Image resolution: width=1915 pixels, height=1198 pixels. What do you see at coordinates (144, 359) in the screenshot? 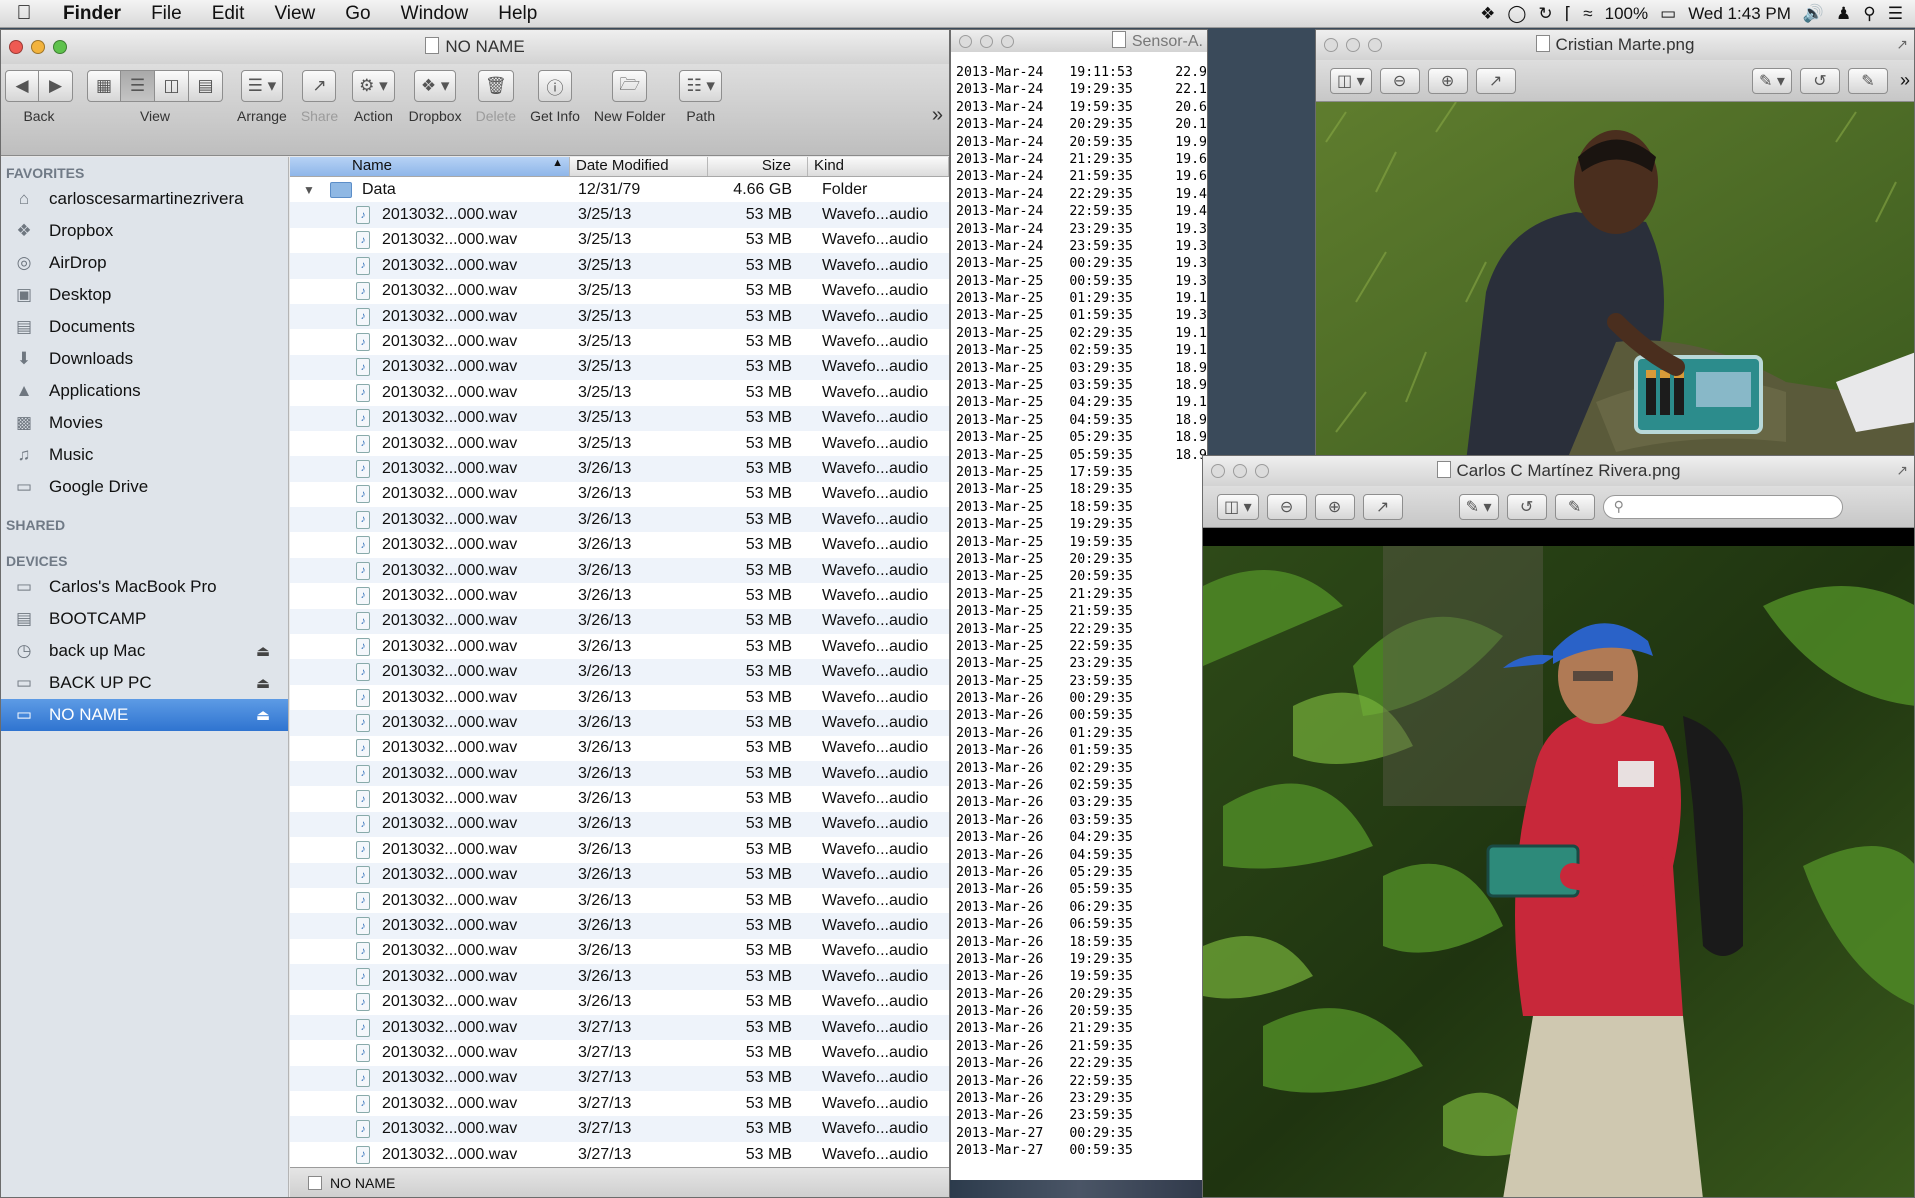
I see `sidebar-item-downloads: ⬇ Downloads` at bounding box center [144, 359].